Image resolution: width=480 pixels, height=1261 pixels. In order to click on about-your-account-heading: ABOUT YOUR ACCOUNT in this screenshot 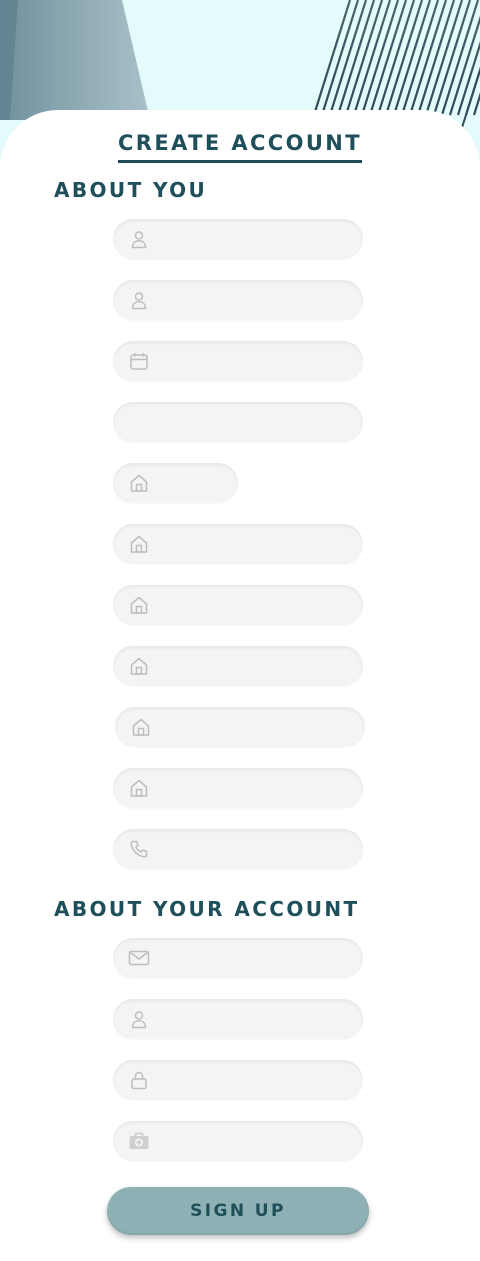, I will do `click(207, 909)`.